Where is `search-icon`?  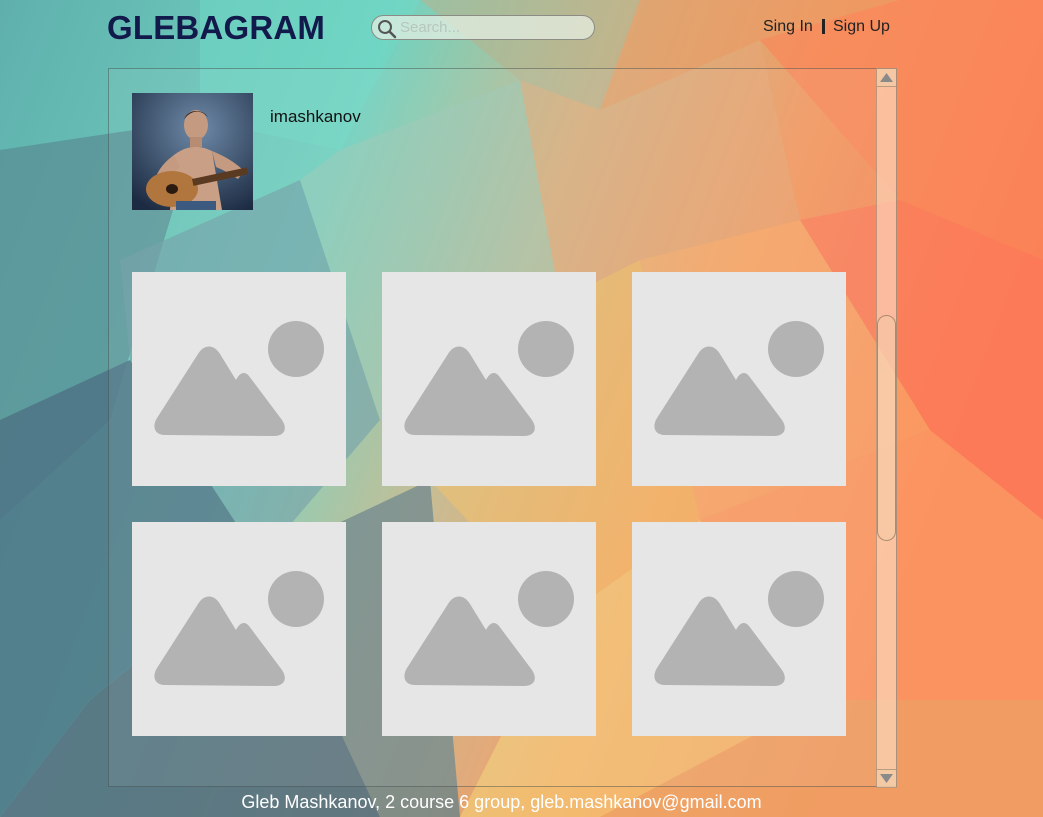
search-icon is located at coordinates (387, 29).